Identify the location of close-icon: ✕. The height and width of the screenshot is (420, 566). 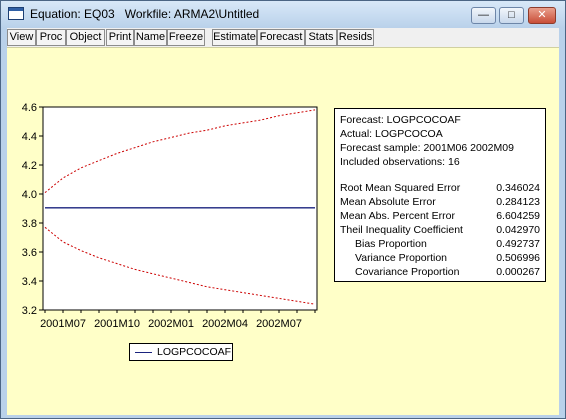
(542, 15).